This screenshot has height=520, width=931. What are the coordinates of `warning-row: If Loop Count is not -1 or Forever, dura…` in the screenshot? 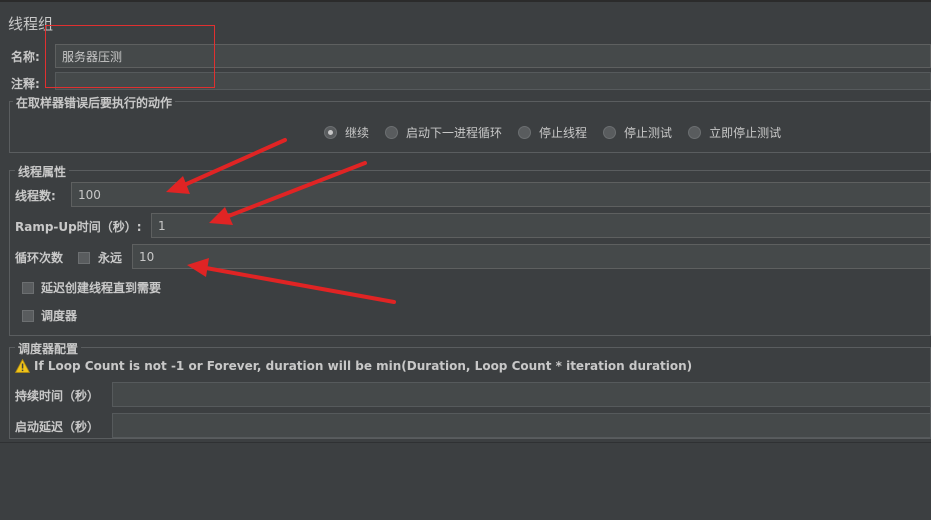 It's located at (353, 366).